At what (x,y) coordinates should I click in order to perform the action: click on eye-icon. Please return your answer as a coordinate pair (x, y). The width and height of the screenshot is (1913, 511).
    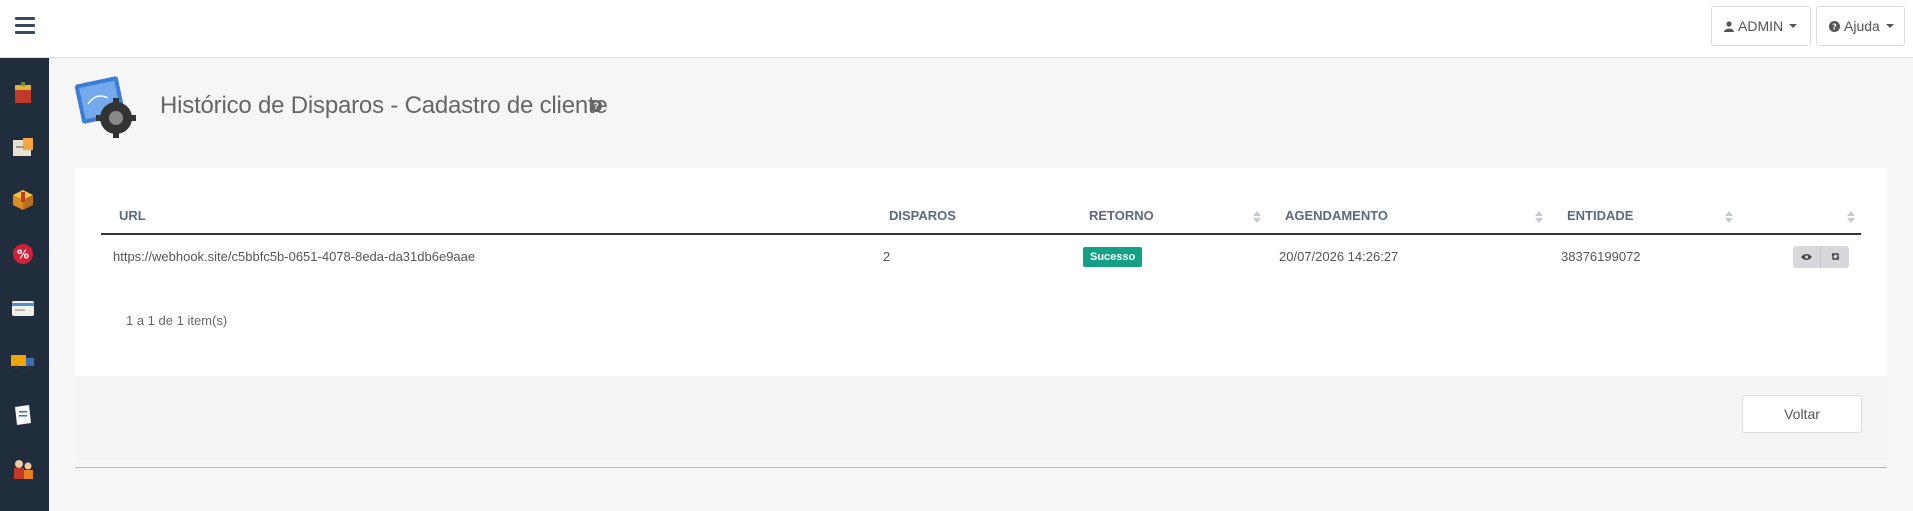
    Looking at the image, I should click on (1806, 256).